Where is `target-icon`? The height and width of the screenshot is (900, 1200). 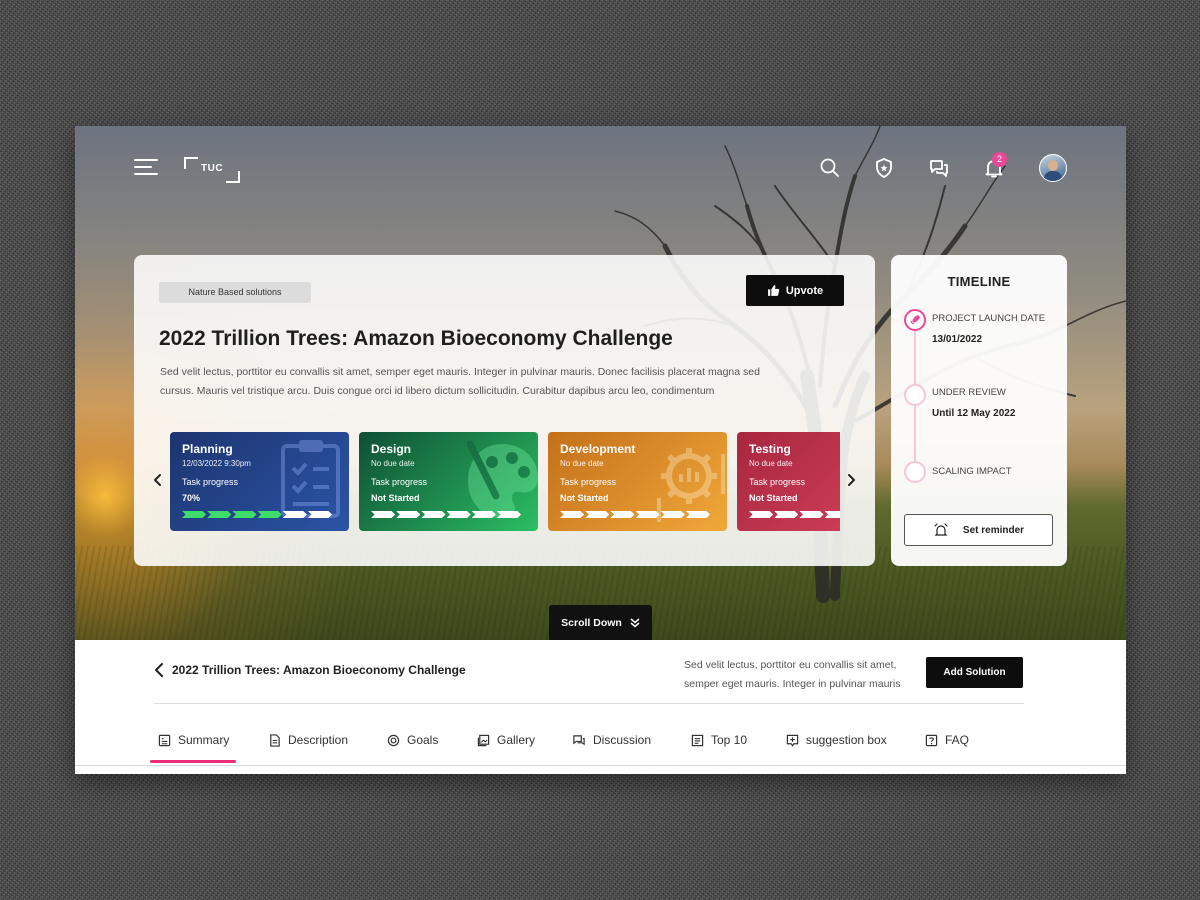
target-icon is located at coordinates (393, 740).